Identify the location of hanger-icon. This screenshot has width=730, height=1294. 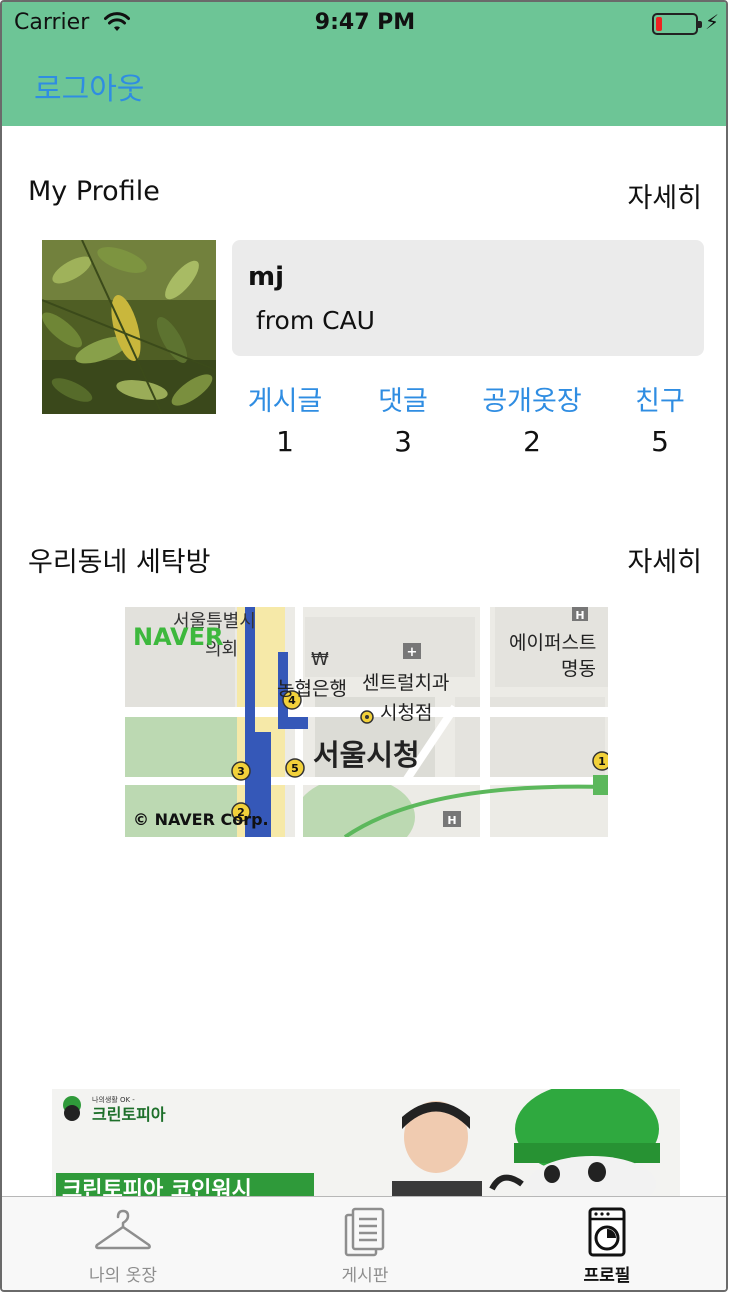
(123, 1229).